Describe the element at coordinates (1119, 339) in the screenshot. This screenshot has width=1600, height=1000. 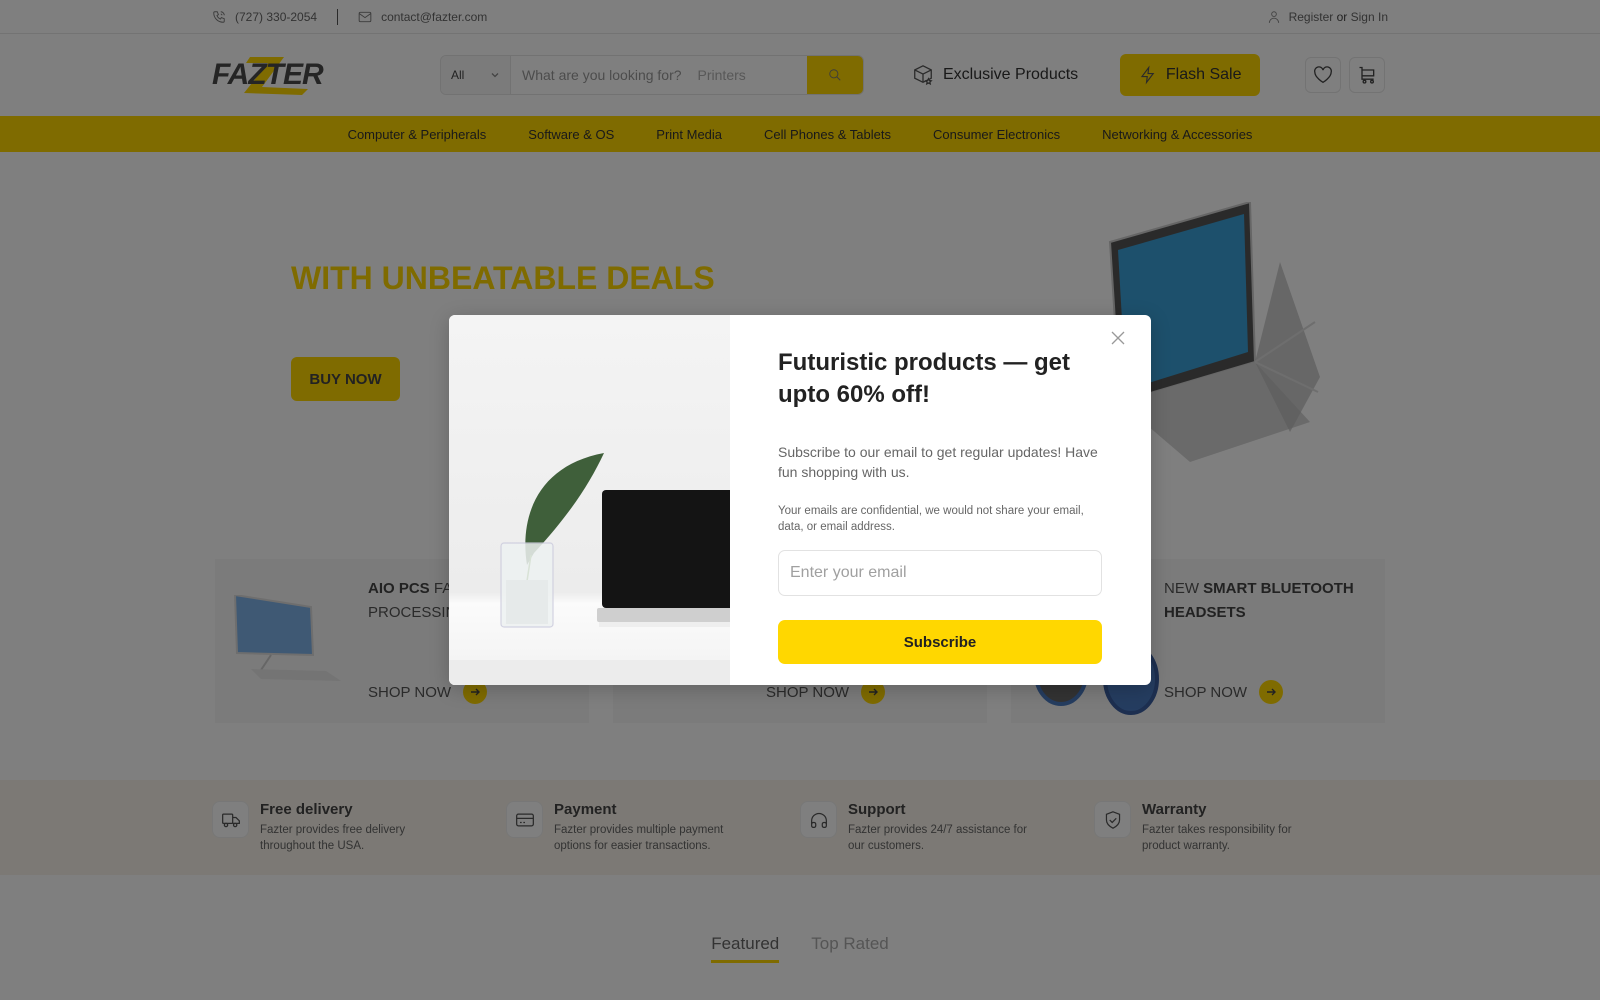
I see `close-icon` at that location.